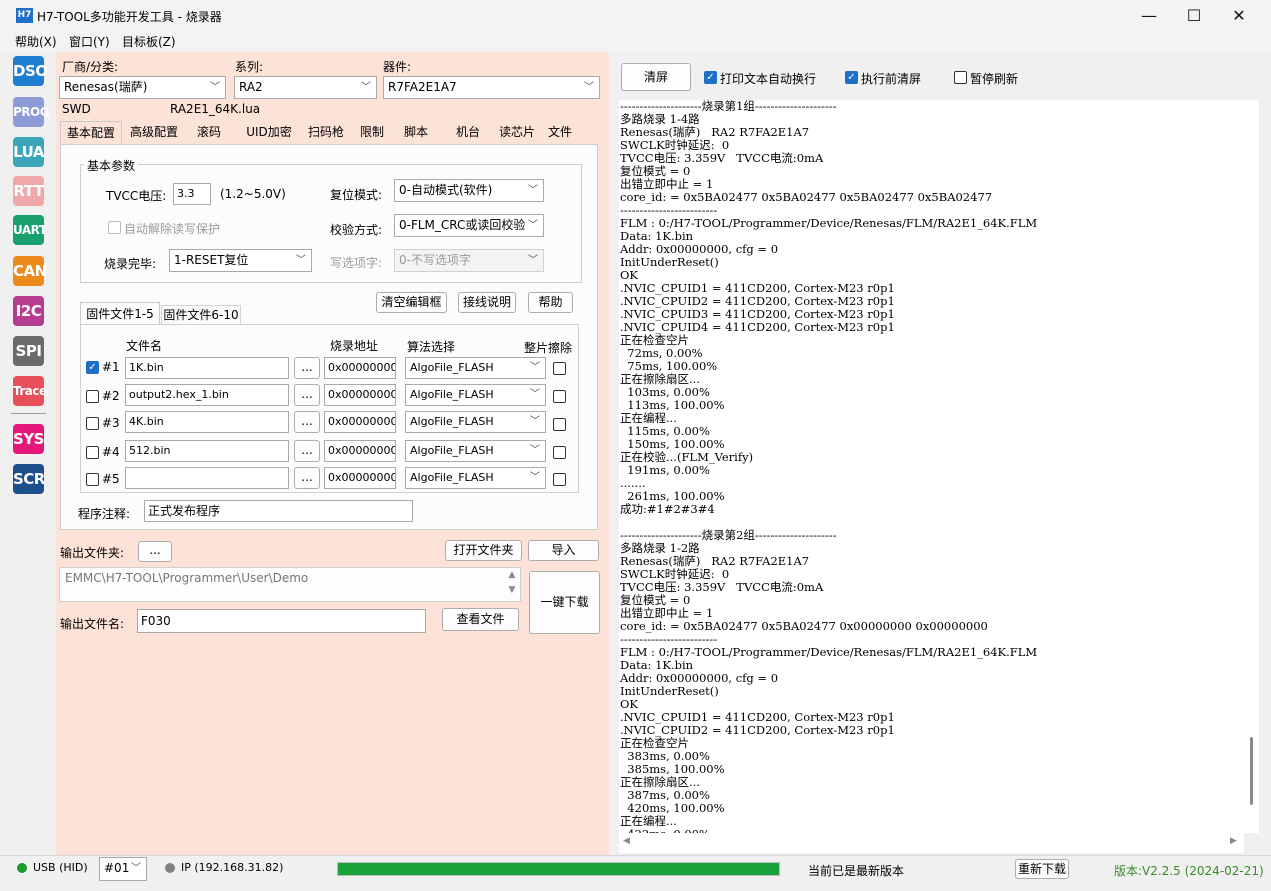  I want to click on row3-enable-checkbox, so click(92, 423).